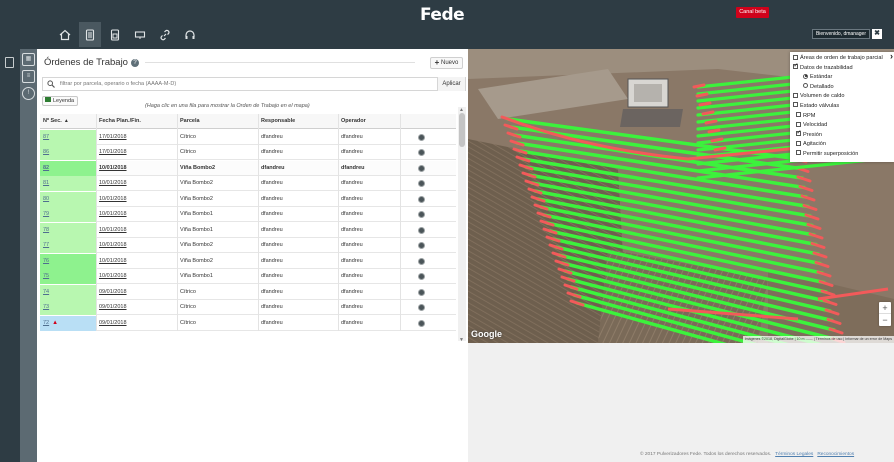 This screenshot has width=894, height=462. I want to click on legend-button: Leyenda, so click(60, 101).